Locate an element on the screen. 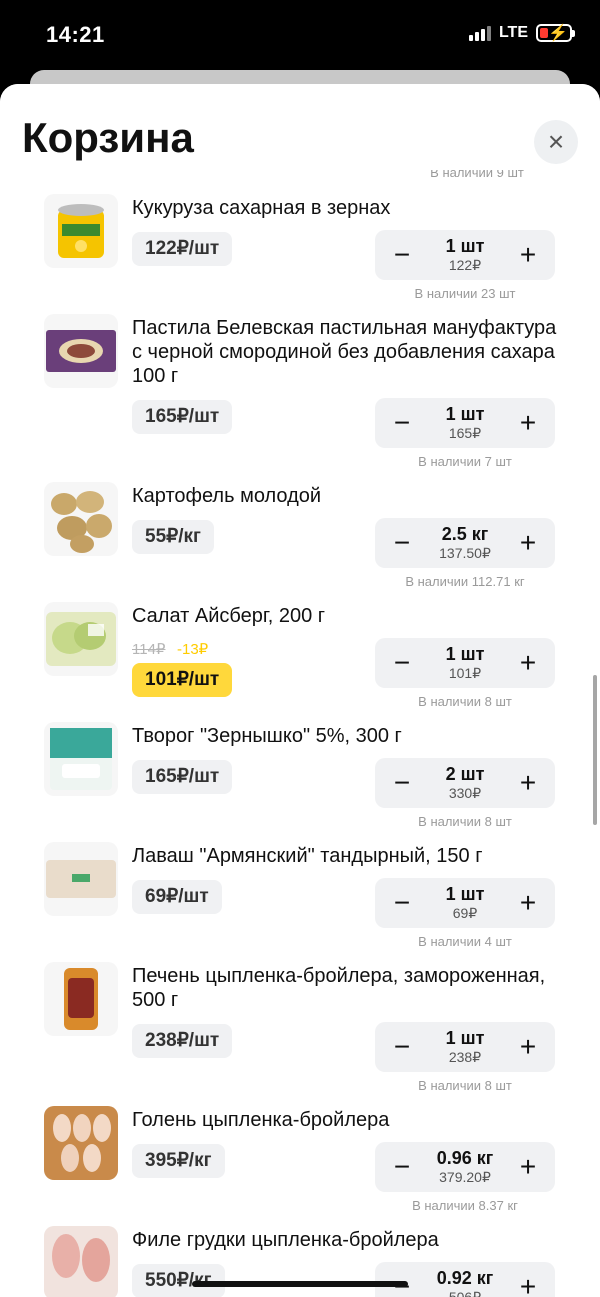  quantity-stepper: − 2 шт 330₽ + is located at coordinates (465, 783).